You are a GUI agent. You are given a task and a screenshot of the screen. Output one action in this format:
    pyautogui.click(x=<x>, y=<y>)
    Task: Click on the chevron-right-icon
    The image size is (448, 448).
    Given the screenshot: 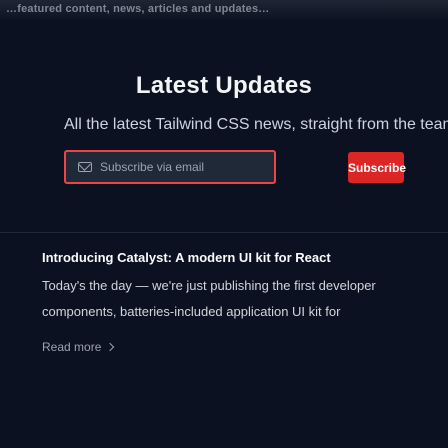 What is the action you would take?
    pyautogui.click(x=110, y=347)
    